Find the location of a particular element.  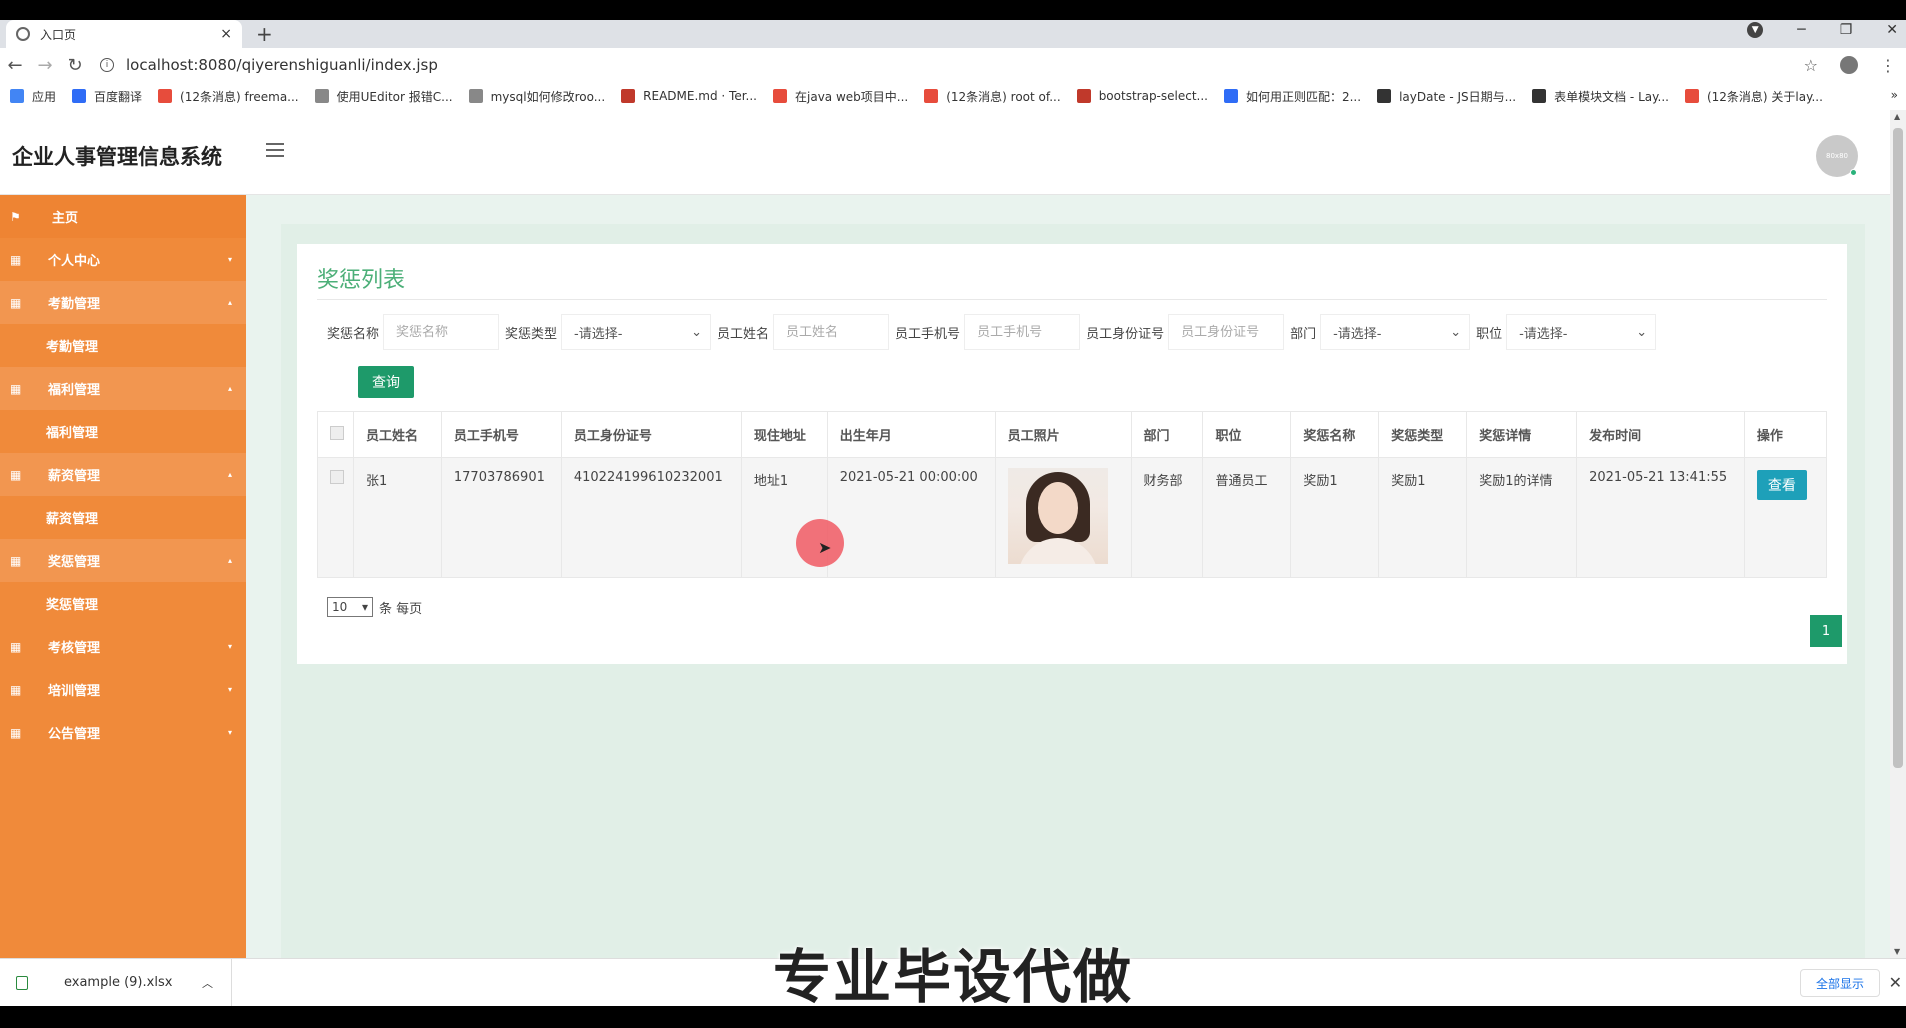

bookmark-item: 百度翻译 is located at coordinates (107, 96).